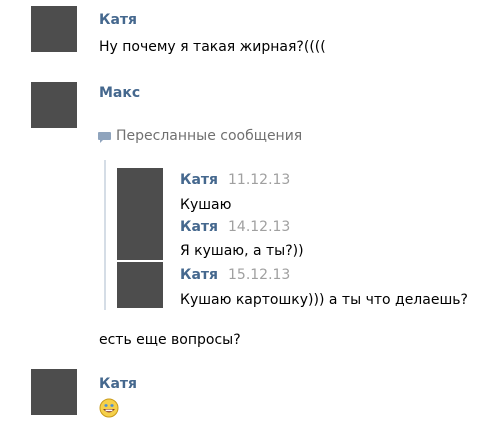 This screenshot has height=441, width=500. I want to click on smiling-face-emoji-icon, so click(109, 410).